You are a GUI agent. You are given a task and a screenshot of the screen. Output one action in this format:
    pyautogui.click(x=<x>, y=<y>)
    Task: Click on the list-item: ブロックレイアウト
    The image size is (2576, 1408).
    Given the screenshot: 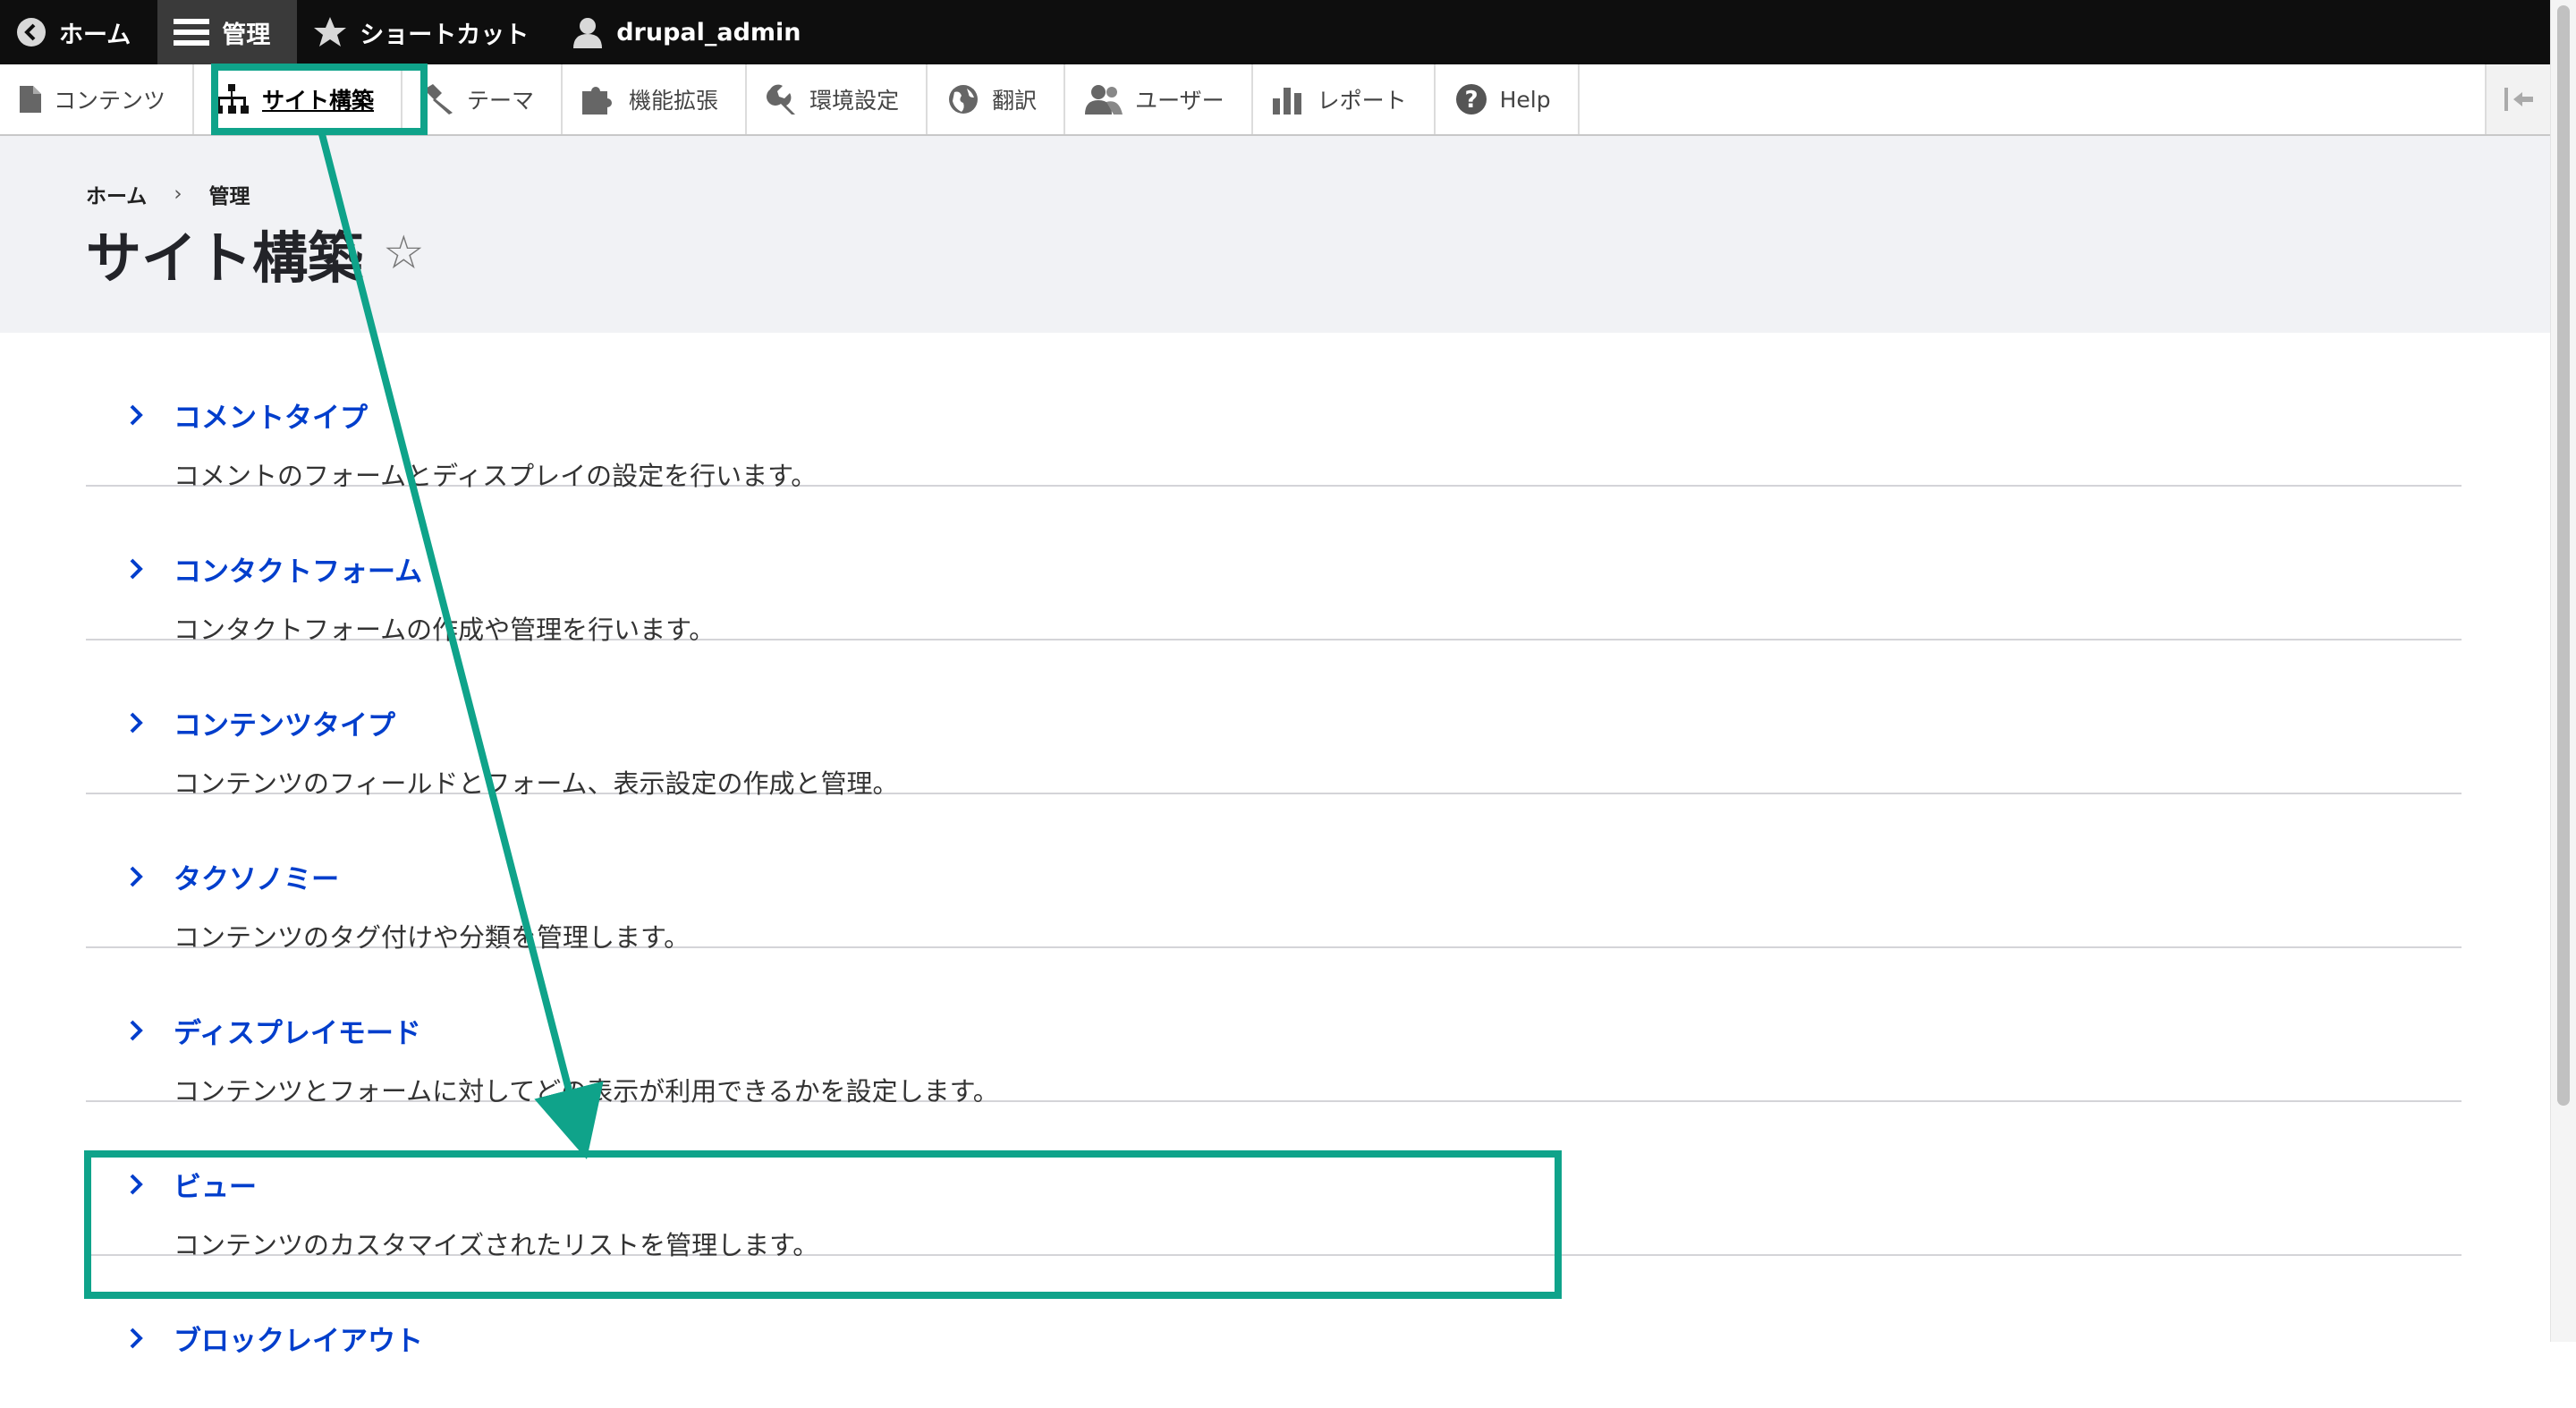 What is the action you would take?
    pyautogui.click(x=1274, y=1332)
    